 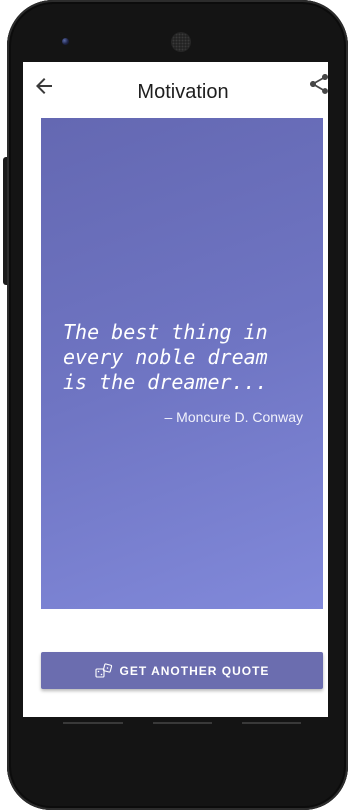 I want to click on get-another-quote-label: GET ANOTHER QUOTE, so click(x=194, y=670).